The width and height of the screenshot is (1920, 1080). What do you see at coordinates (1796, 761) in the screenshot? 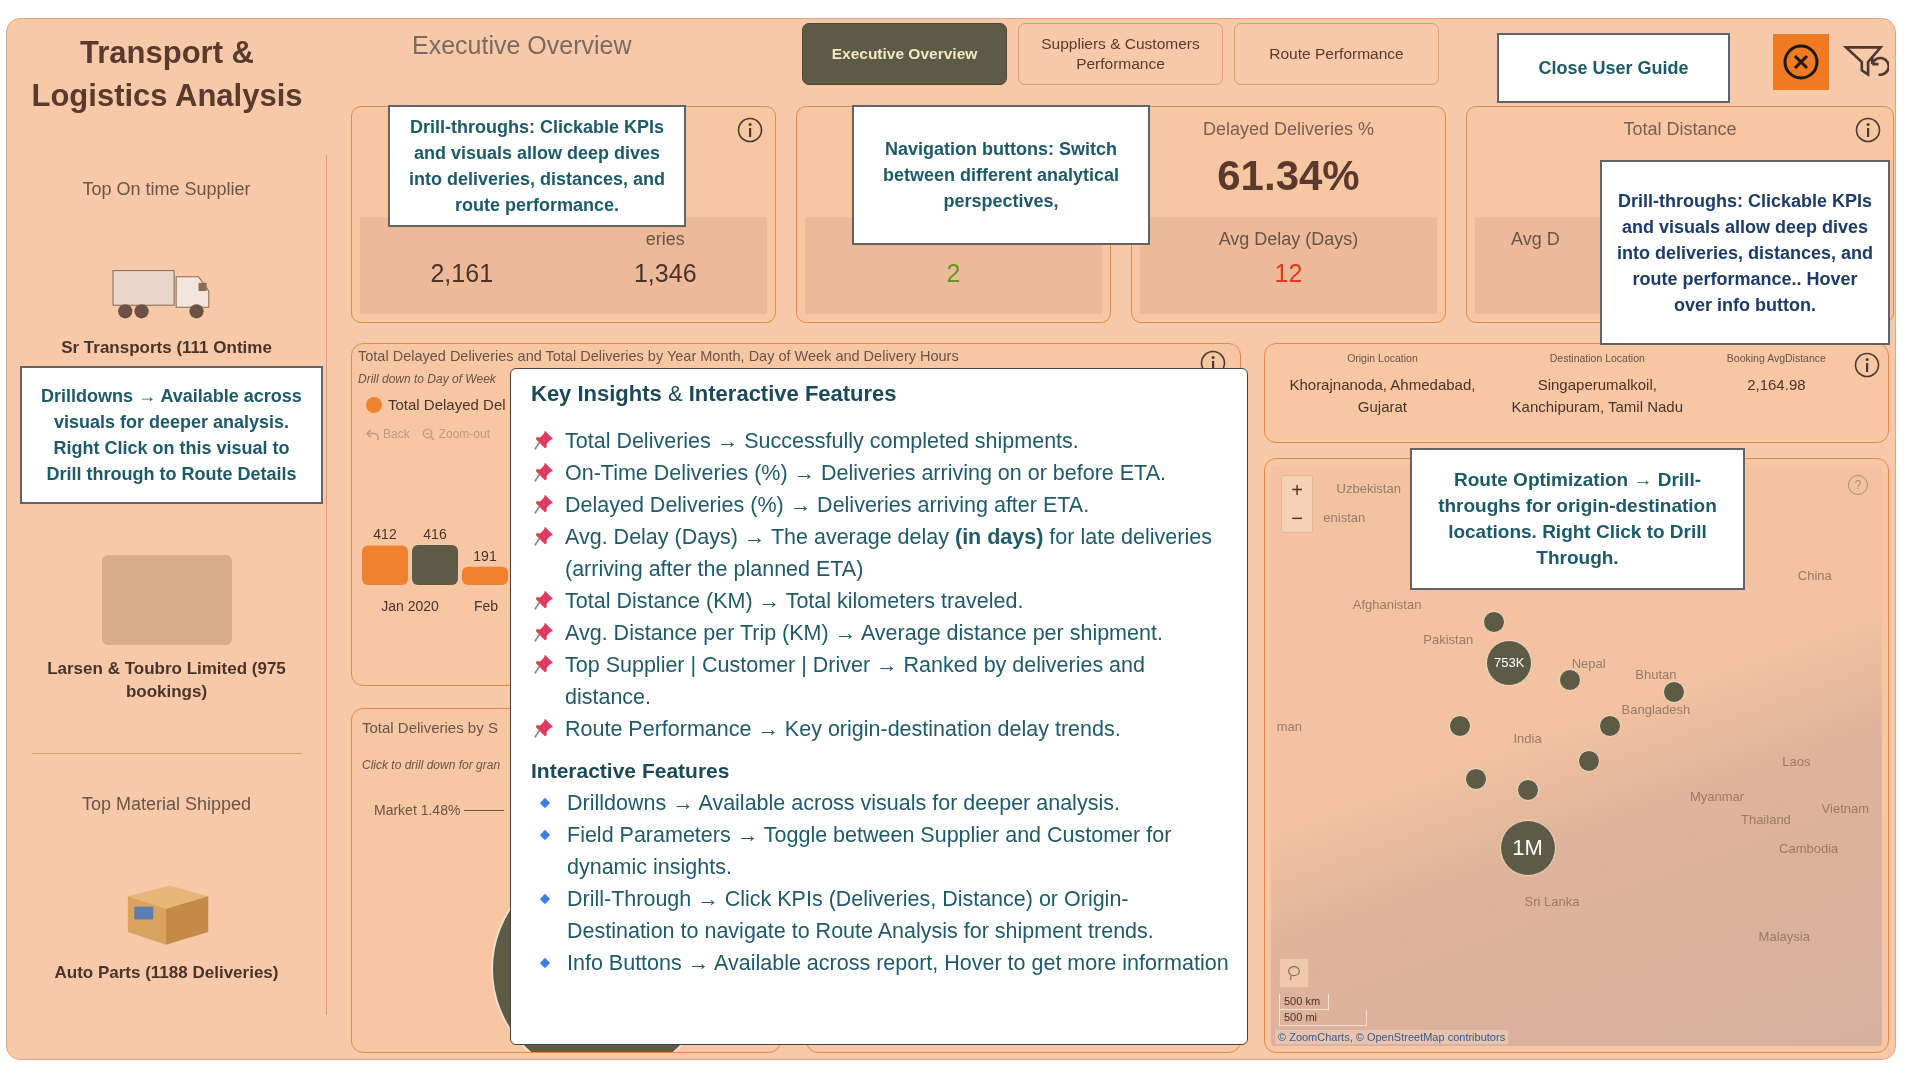
I see `country-label: Laos` at bounding box center [1796, 761].